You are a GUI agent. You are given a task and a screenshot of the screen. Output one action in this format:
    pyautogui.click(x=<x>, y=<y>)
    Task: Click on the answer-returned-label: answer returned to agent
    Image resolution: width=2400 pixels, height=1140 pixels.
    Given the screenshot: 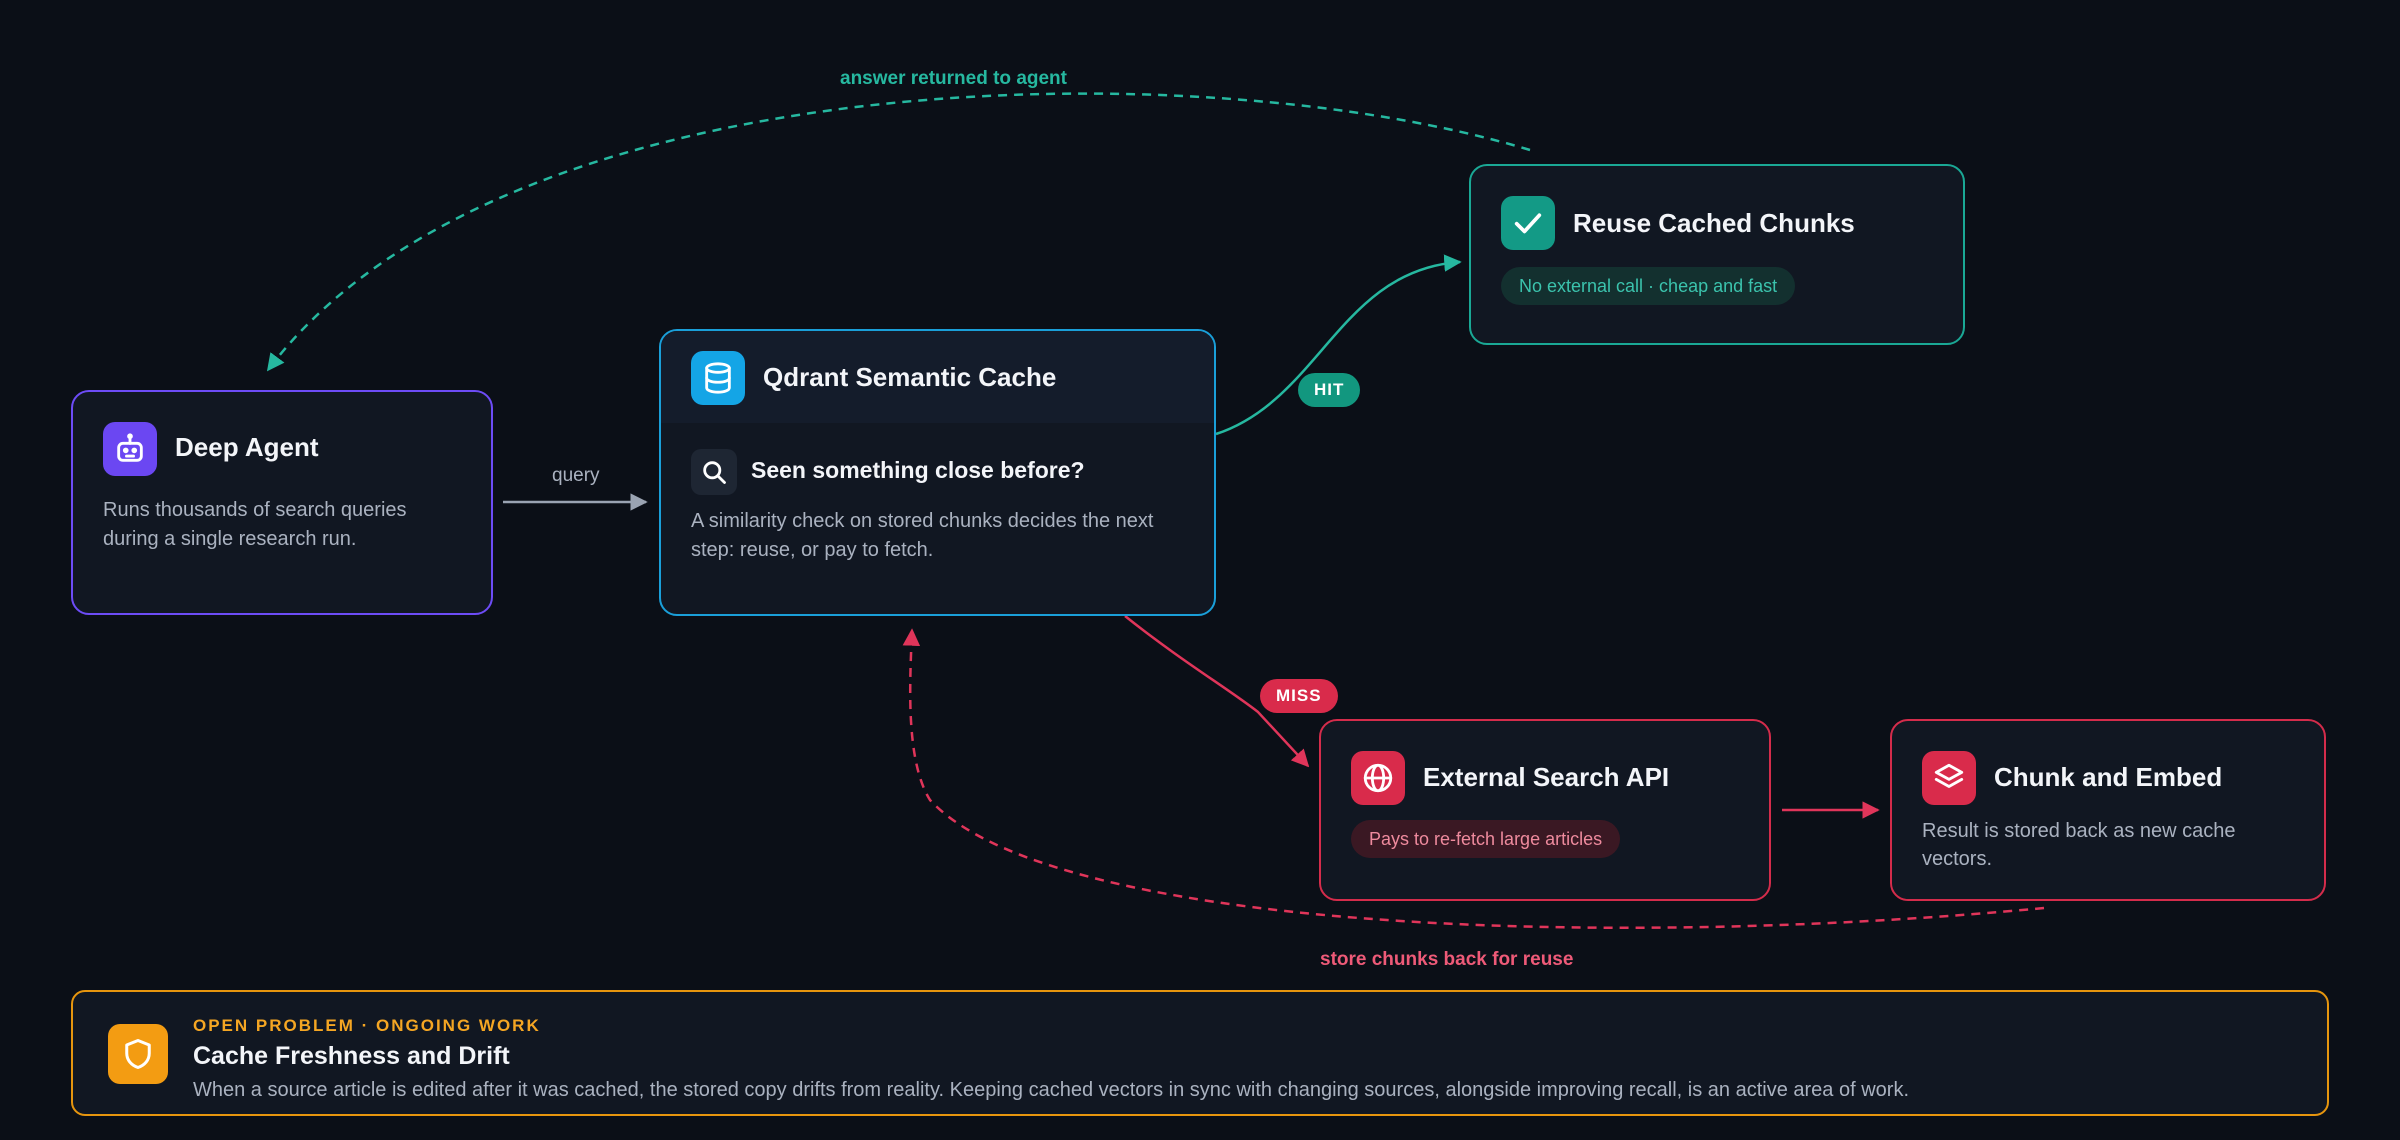 What is the action you would take?
    pyautogui.click(x=953, y=78)
    